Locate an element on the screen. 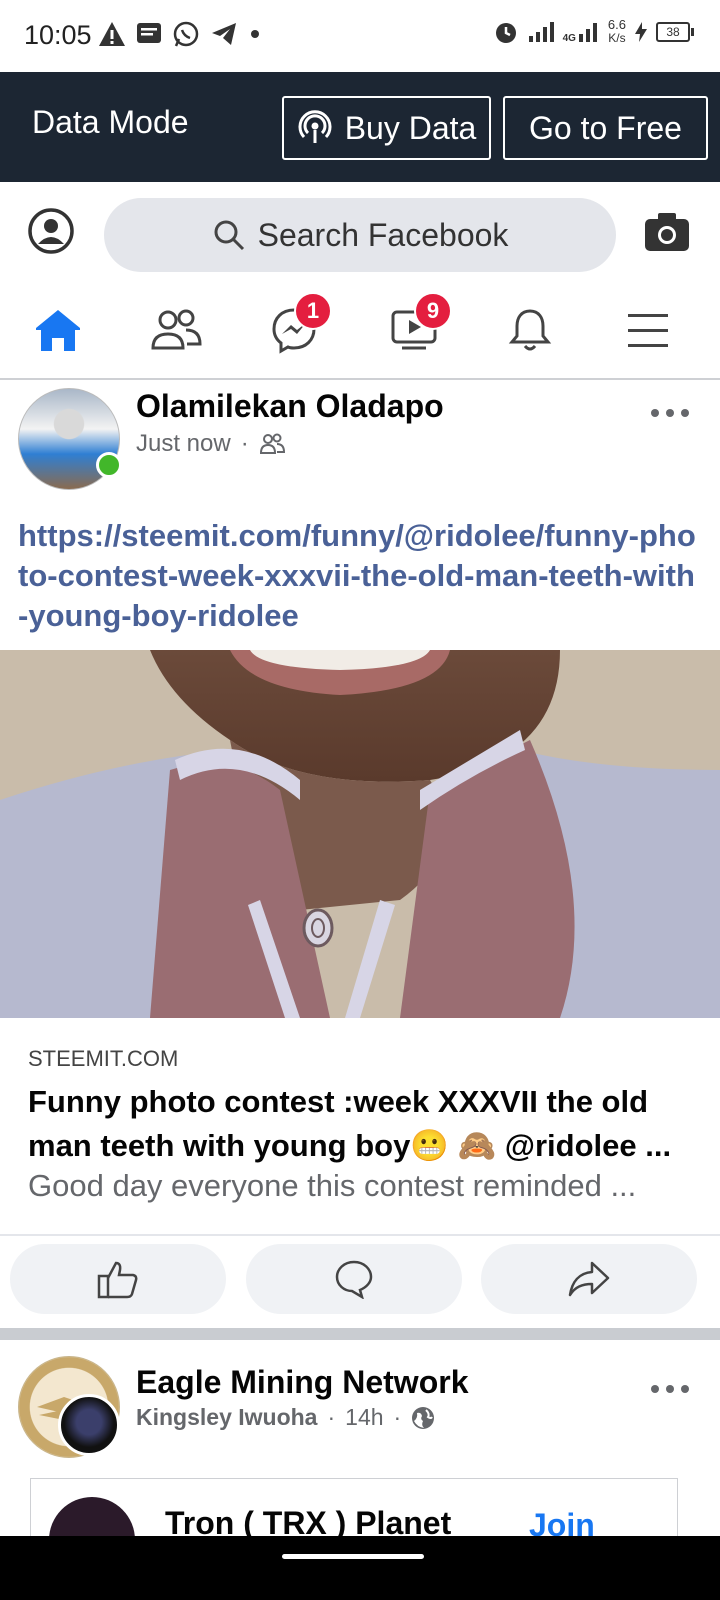 The width and height of the screenshot is (720, 1600). tab-watch: 9 is located at coordinates (417, 326).